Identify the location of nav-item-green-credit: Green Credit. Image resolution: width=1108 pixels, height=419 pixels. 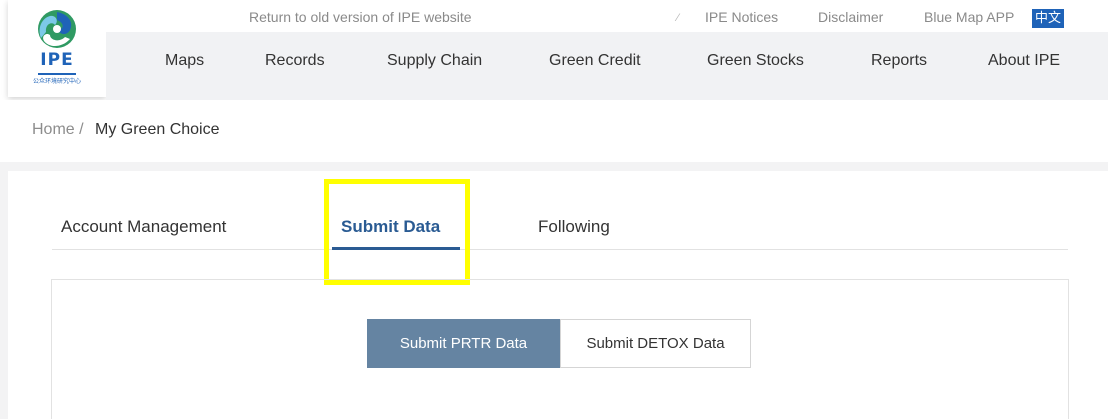
(595, 61).